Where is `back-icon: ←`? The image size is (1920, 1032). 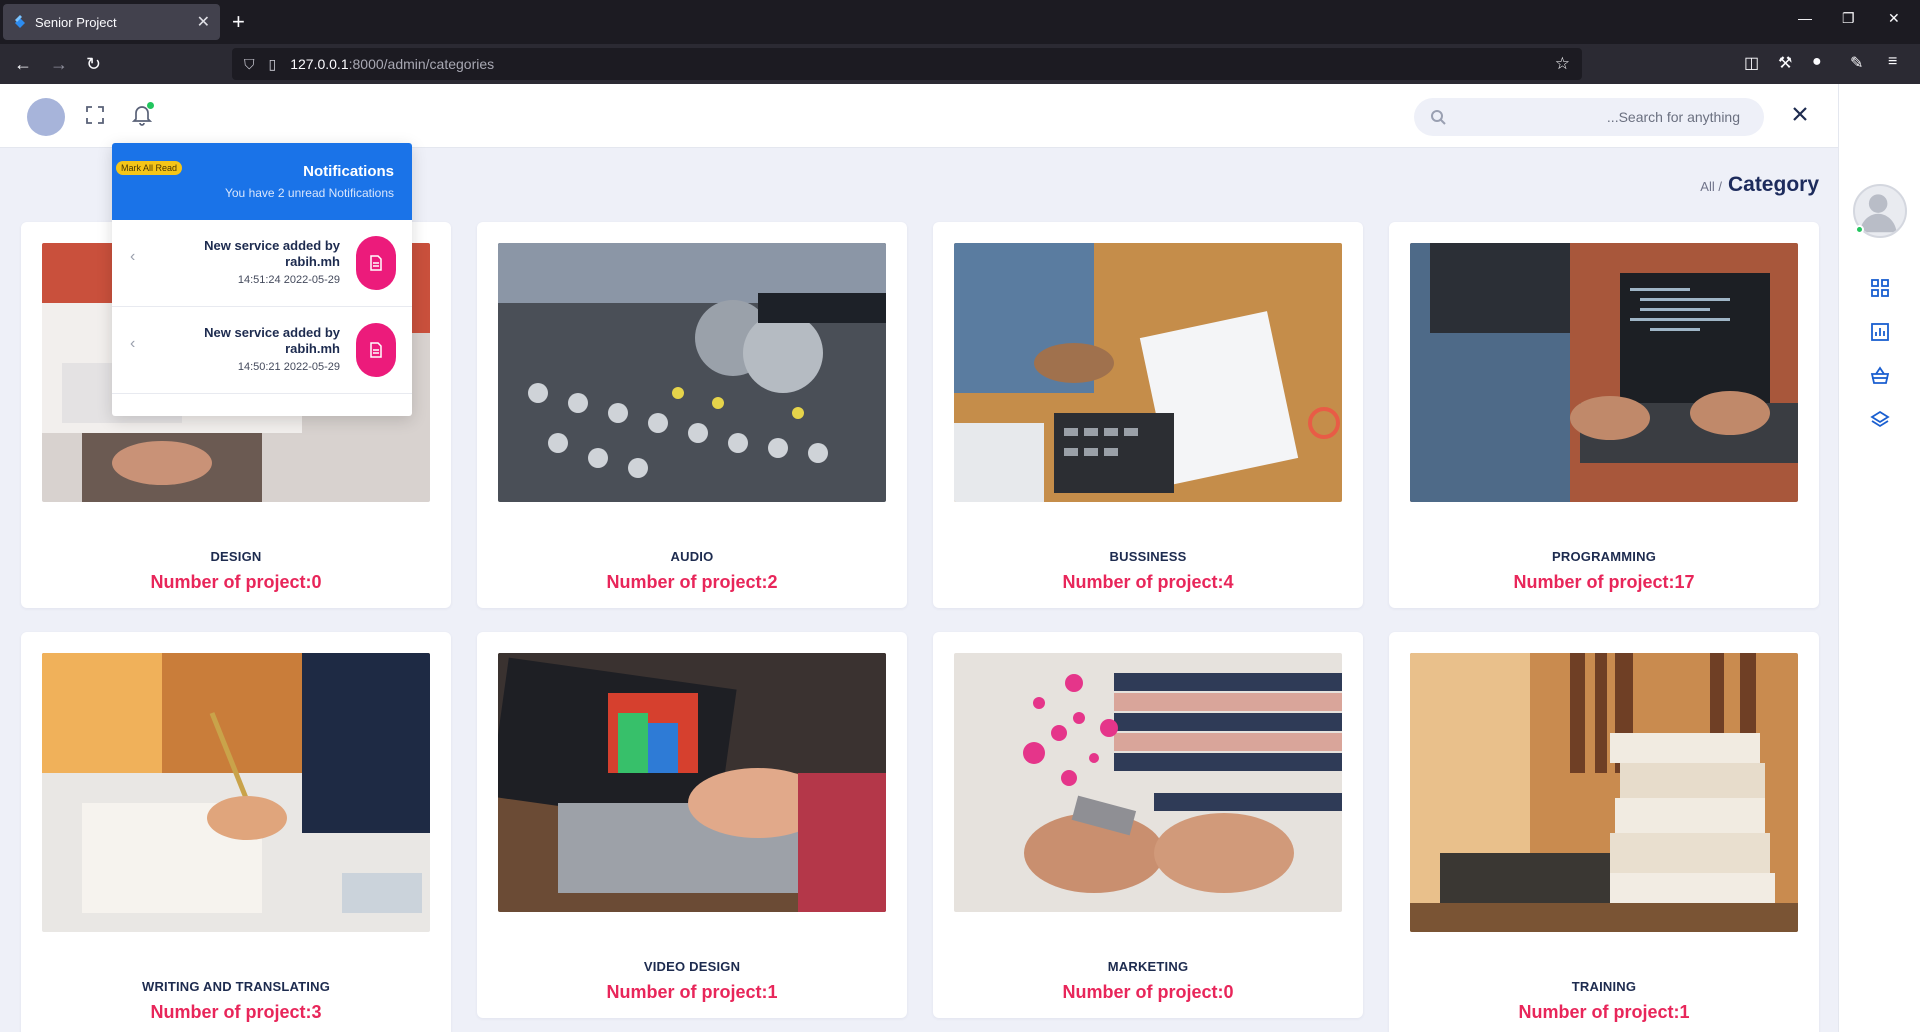
back-icon: ← is located at coordinates (23, 64).